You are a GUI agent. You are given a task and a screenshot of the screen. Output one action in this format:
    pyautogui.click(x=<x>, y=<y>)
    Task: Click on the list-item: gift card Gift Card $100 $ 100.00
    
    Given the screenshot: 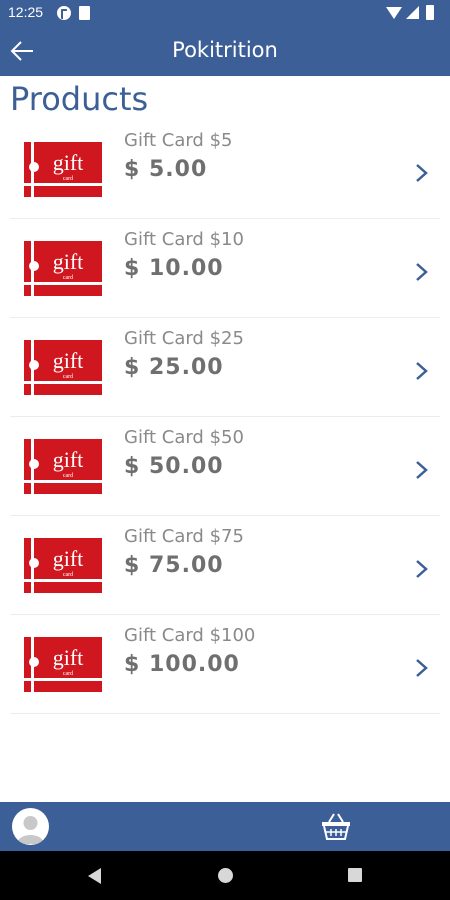 What is the action you would take?
    pyautogui.click(x=225, y=664)
    